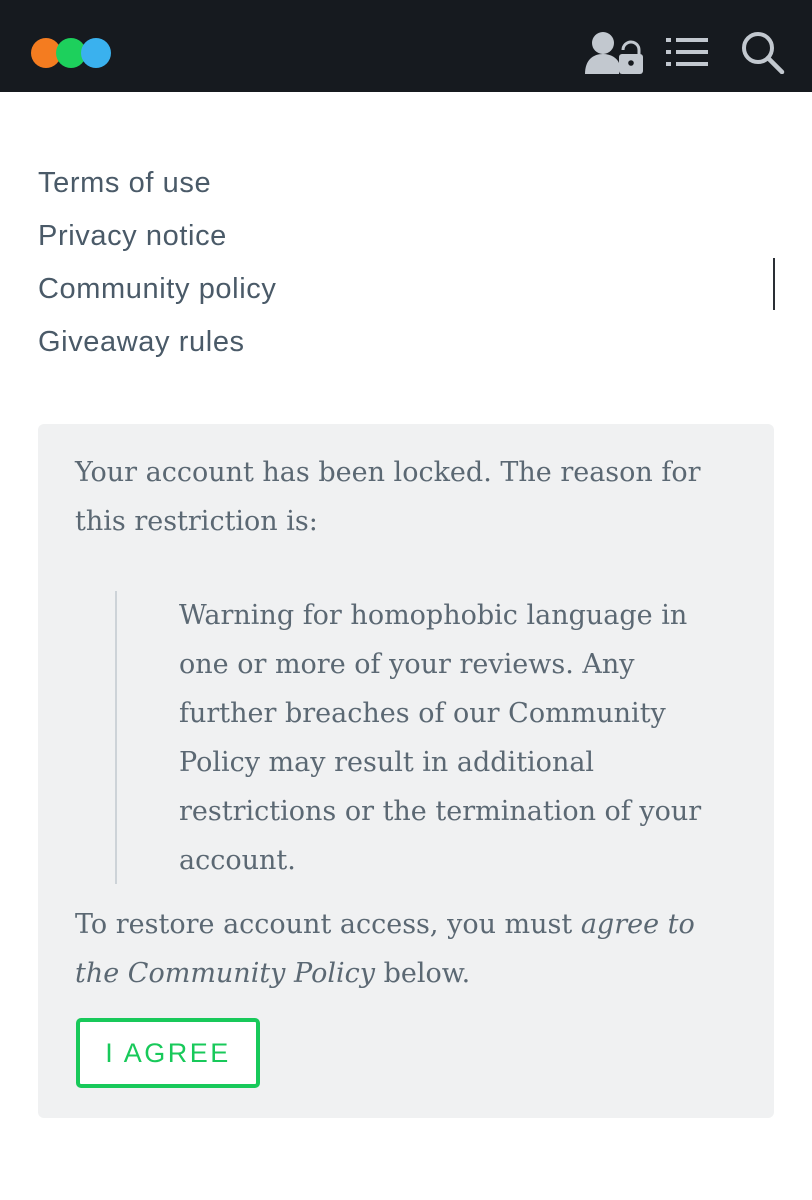 The width and height of the screenshot is (812, 1200). Describe the element at coordinates (157, 289) in the screenshot. I see `community-policy-link: Community policy` at that location.